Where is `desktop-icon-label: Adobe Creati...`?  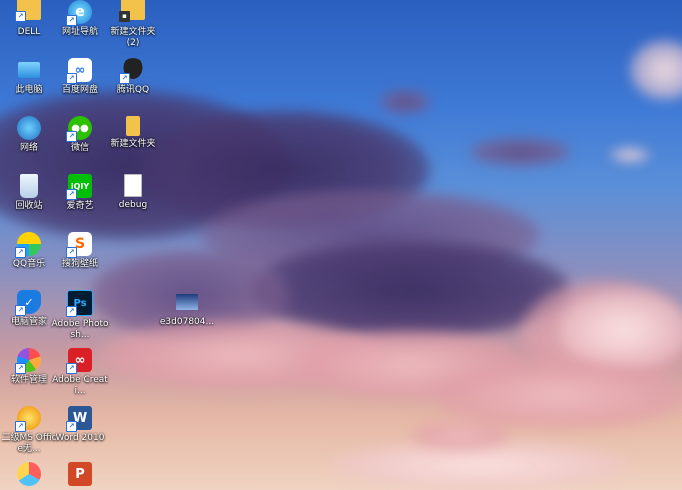
desktop-icon-label: Adobe Creati... is located at coordinates (80, 385).